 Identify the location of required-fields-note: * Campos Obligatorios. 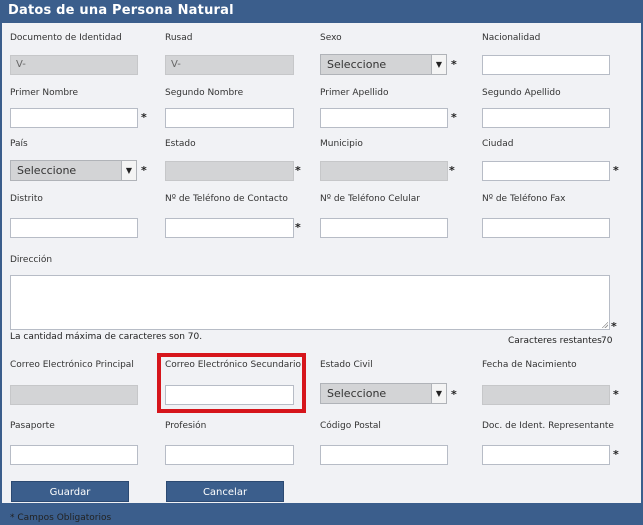
(61, 518).